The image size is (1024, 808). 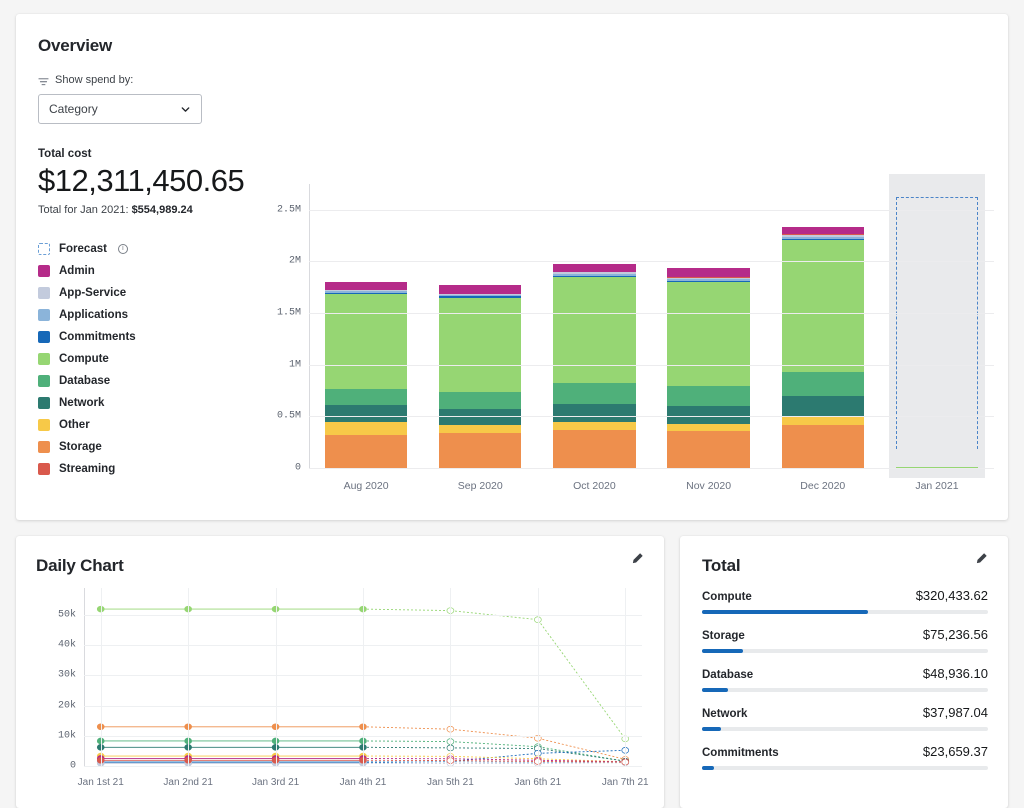 I want to click on line-forecast-network, so click(x=494, y=754).